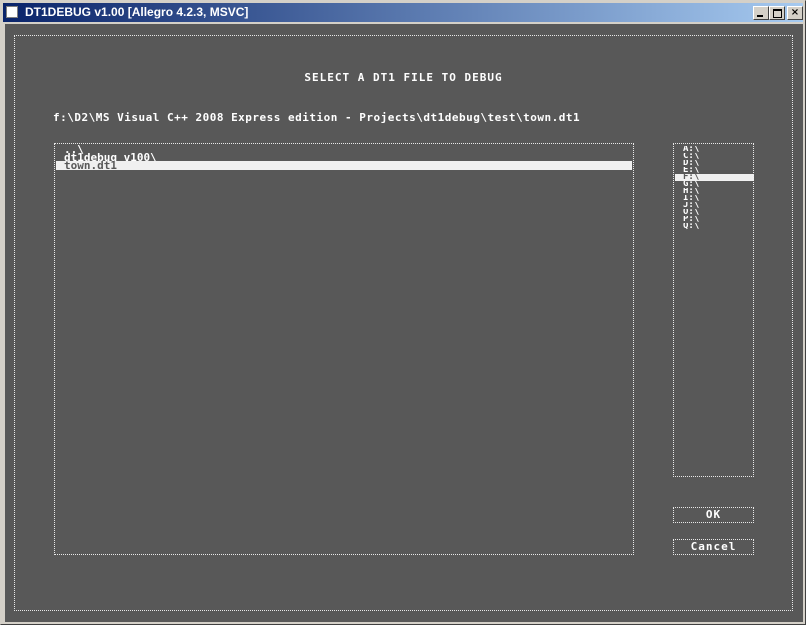 The height and width of the screenshot is (625, 806). Describe the element at coordinates (713, 212) in the screenshot. I see `drive-item: O:\` at that location.